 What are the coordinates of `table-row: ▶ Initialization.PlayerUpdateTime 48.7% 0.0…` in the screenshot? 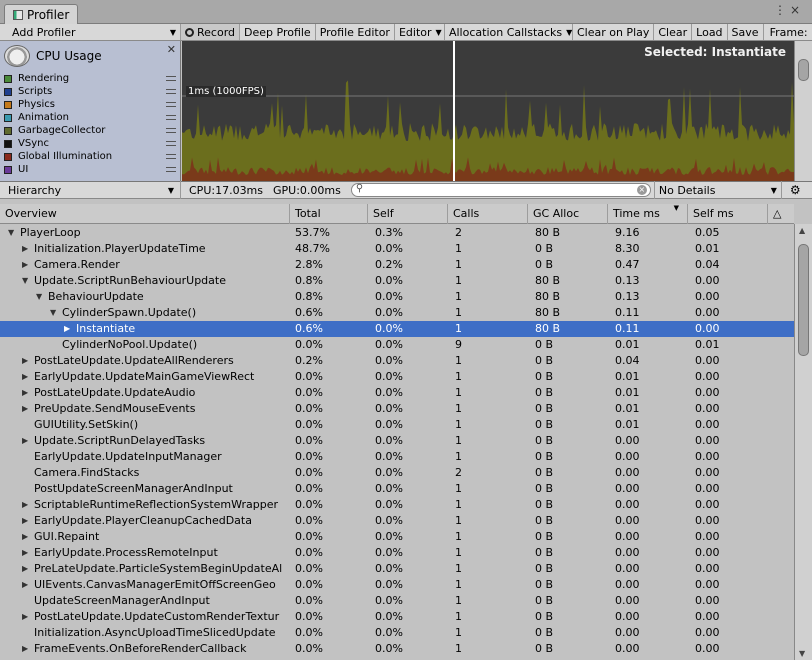 It's located at (397, 249).